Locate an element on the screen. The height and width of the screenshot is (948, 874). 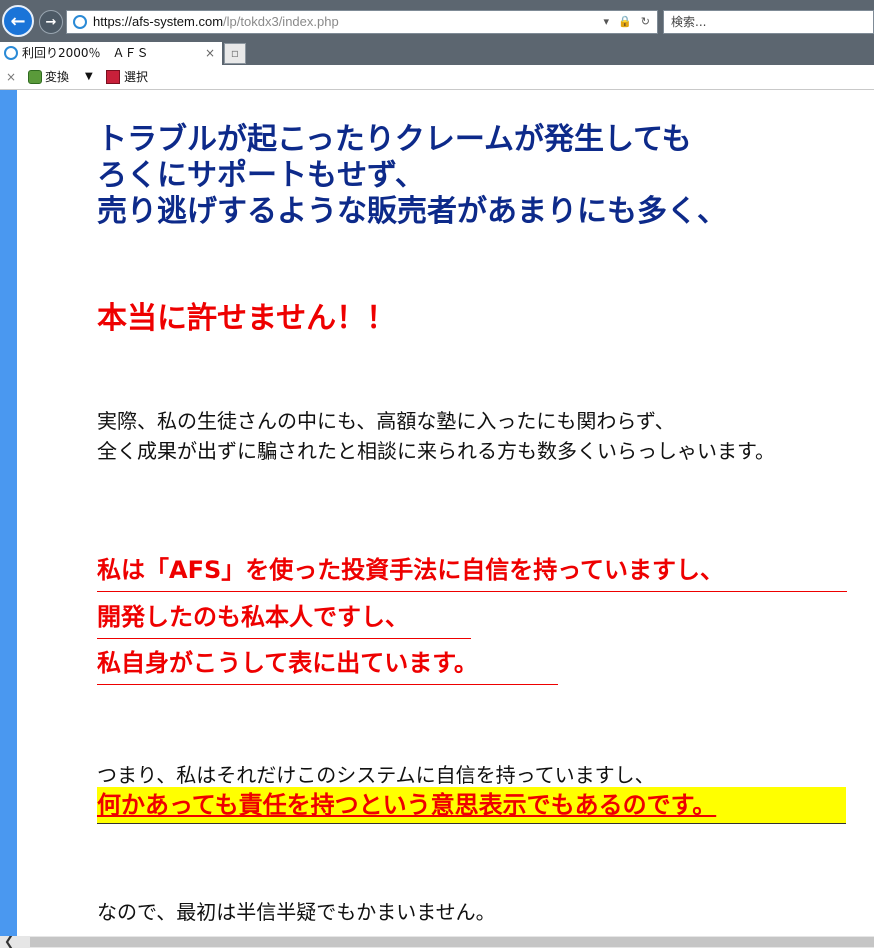
tab-bar: 利回り2000％ ＡＦＳ × ▫ is located at coordinates (437, 53).